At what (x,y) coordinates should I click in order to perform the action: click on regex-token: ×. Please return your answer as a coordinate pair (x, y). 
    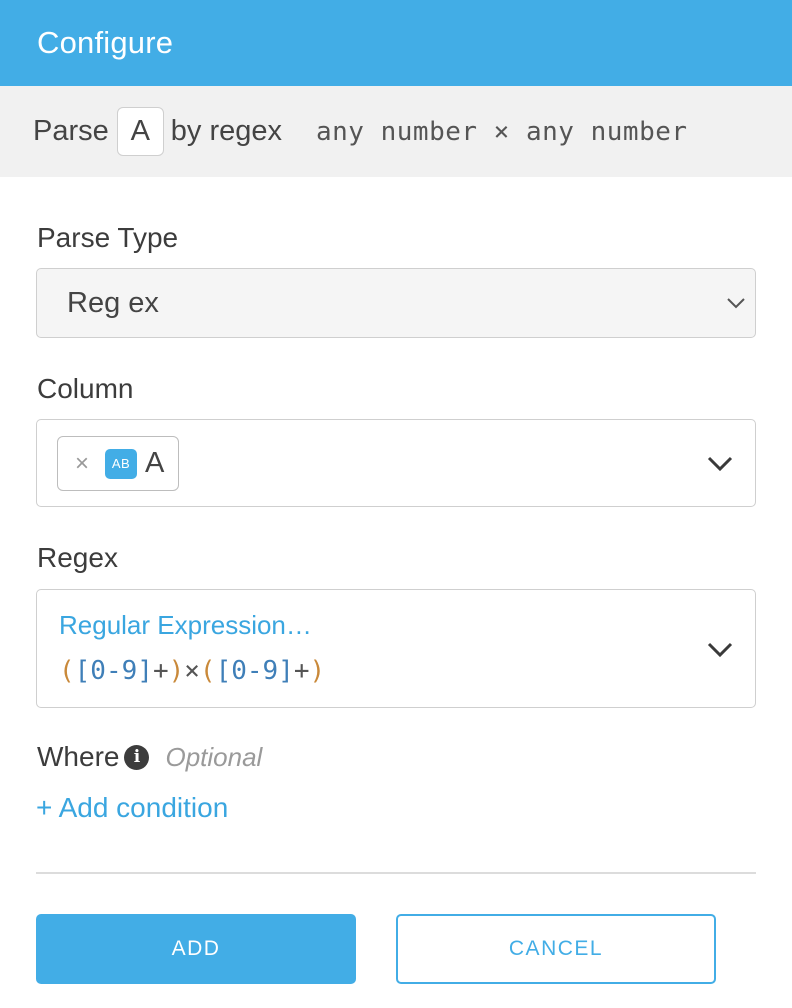
    Looking at the image, I should click on (192, 671).